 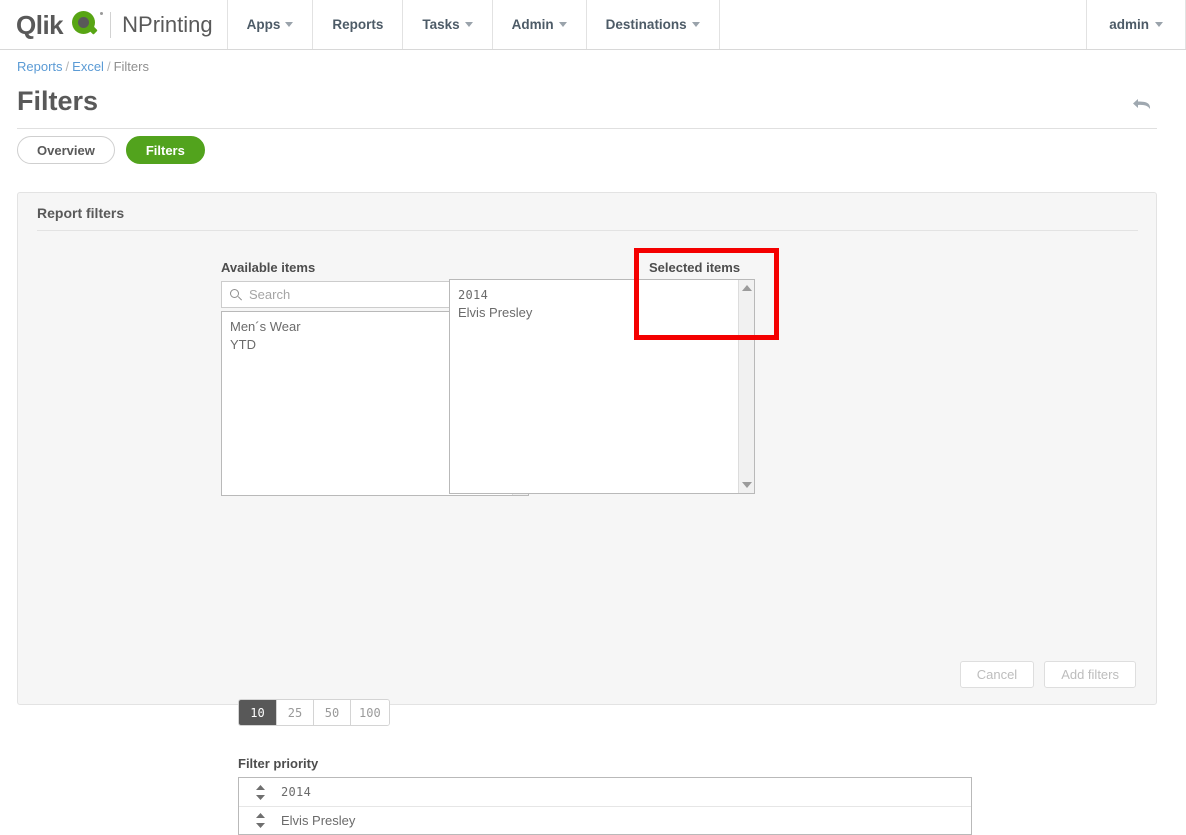 I want to click on tab-filters: Filters, so click(x=165, y=150).